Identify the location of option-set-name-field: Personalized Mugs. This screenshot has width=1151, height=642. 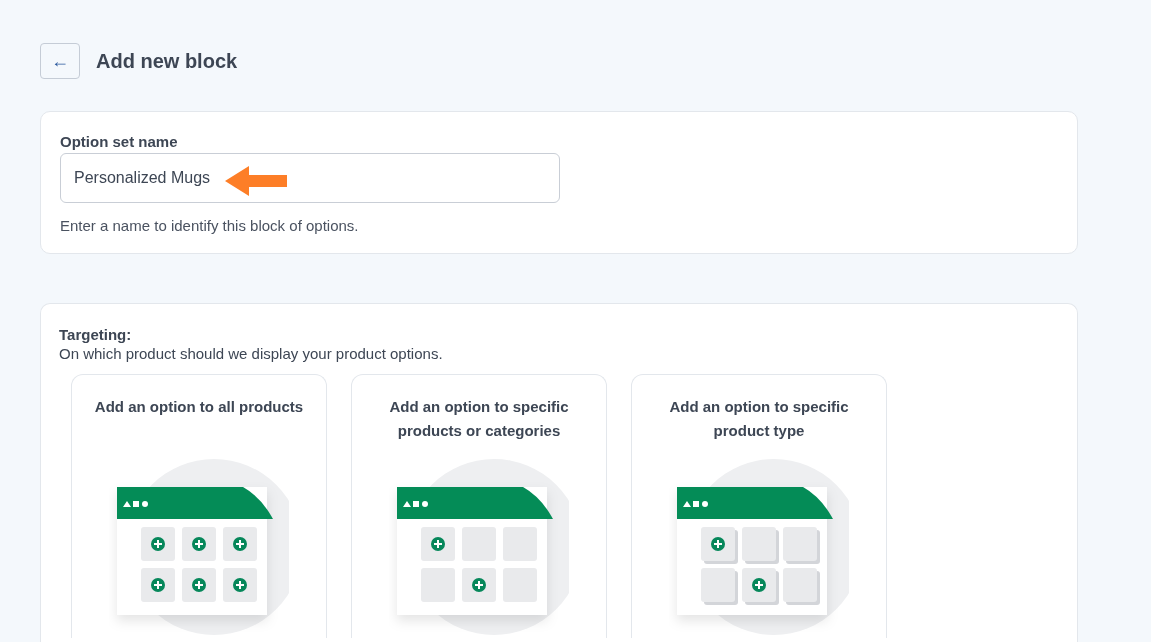
(310, 178).